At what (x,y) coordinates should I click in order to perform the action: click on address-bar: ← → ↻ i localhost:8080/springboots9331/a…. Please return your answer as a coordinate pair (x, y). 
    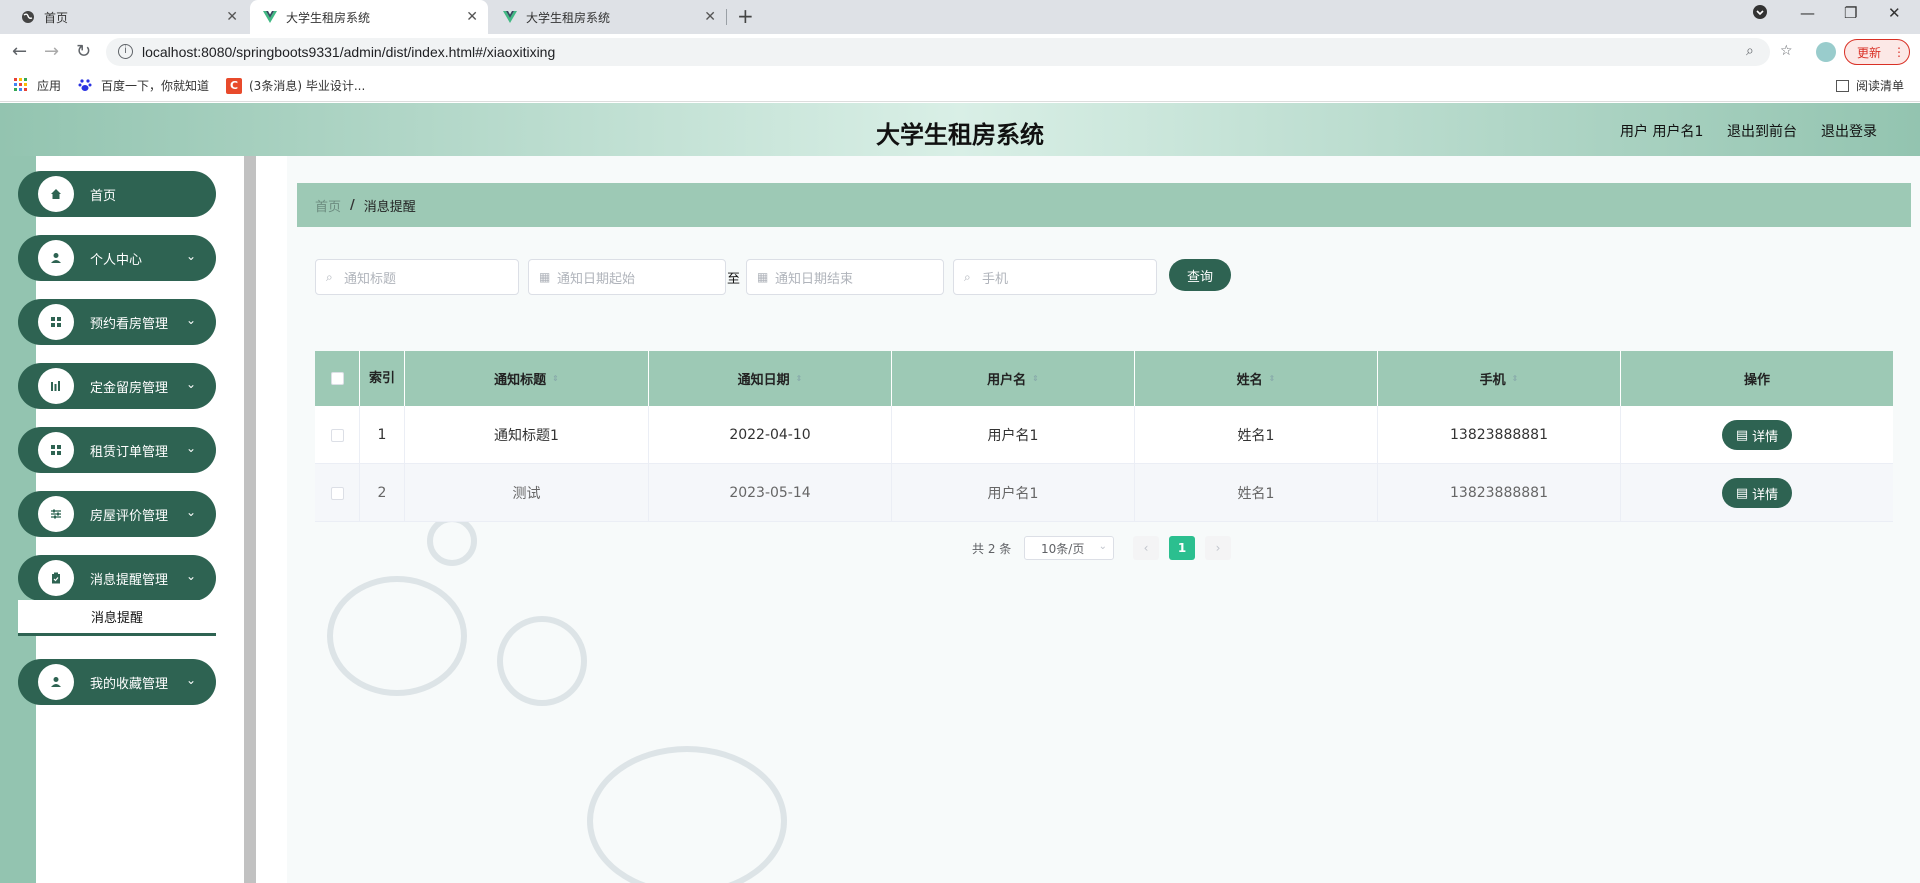
    Looking at the image, I should click on (960, 52).